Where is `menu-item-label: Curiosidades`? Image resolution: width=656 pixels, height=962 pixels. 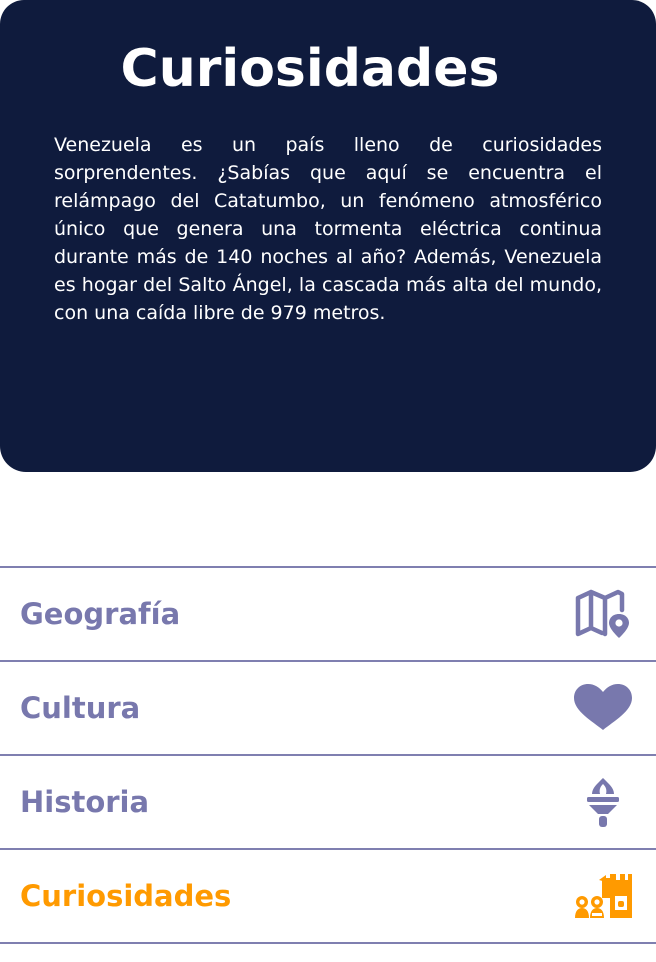
menu-item-label: Curiosidades is located at coordinates (126, 896).